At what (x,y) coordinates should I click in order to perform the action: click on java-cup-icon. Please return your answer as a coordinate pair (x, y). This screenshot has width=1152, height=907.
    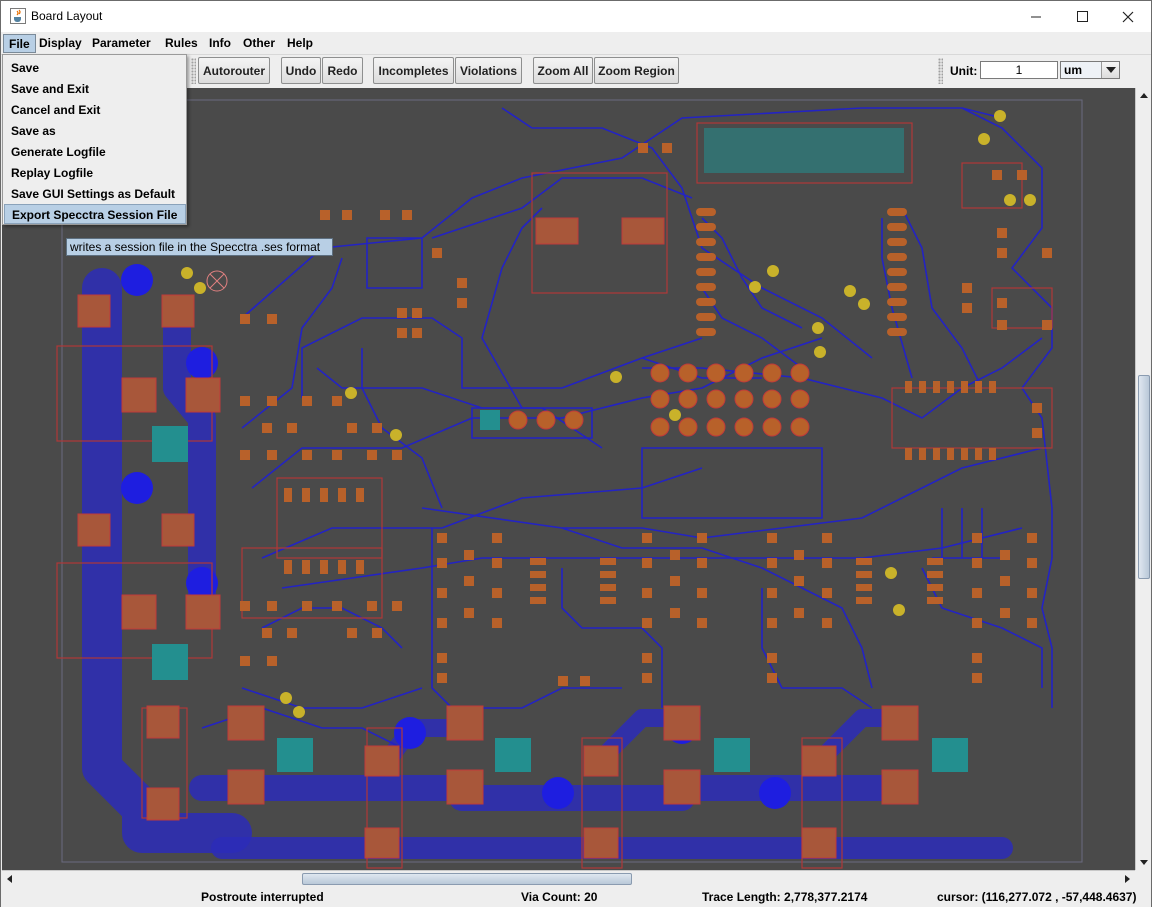
    Looking at the image, I should click on (18, 16).